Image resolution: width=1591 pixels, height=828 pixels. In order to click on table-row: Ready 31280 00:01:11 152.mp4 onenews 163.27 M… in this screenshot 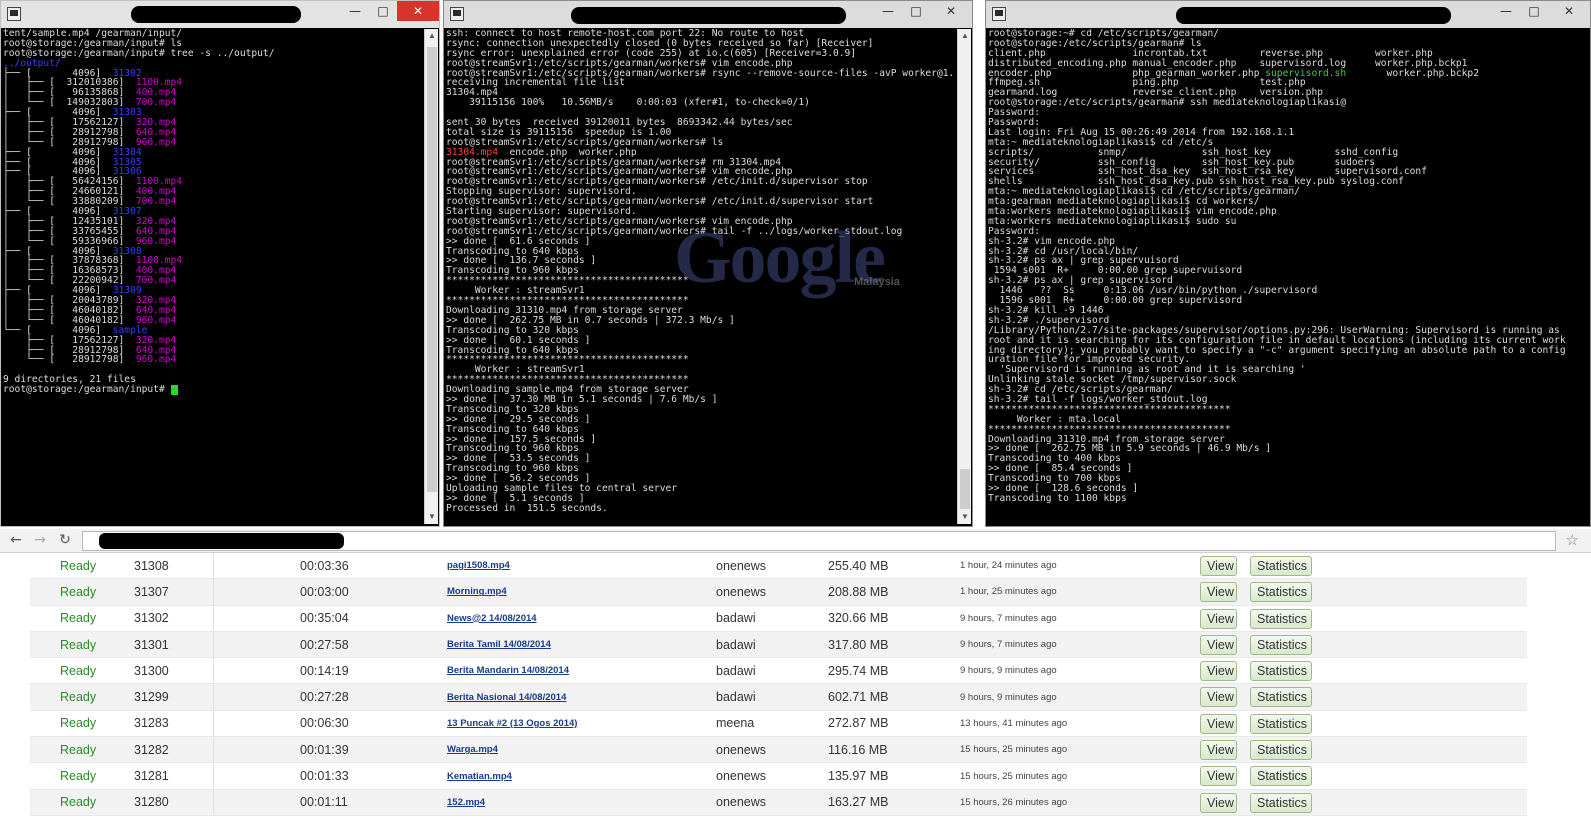, I will do `click(778, 802)`.